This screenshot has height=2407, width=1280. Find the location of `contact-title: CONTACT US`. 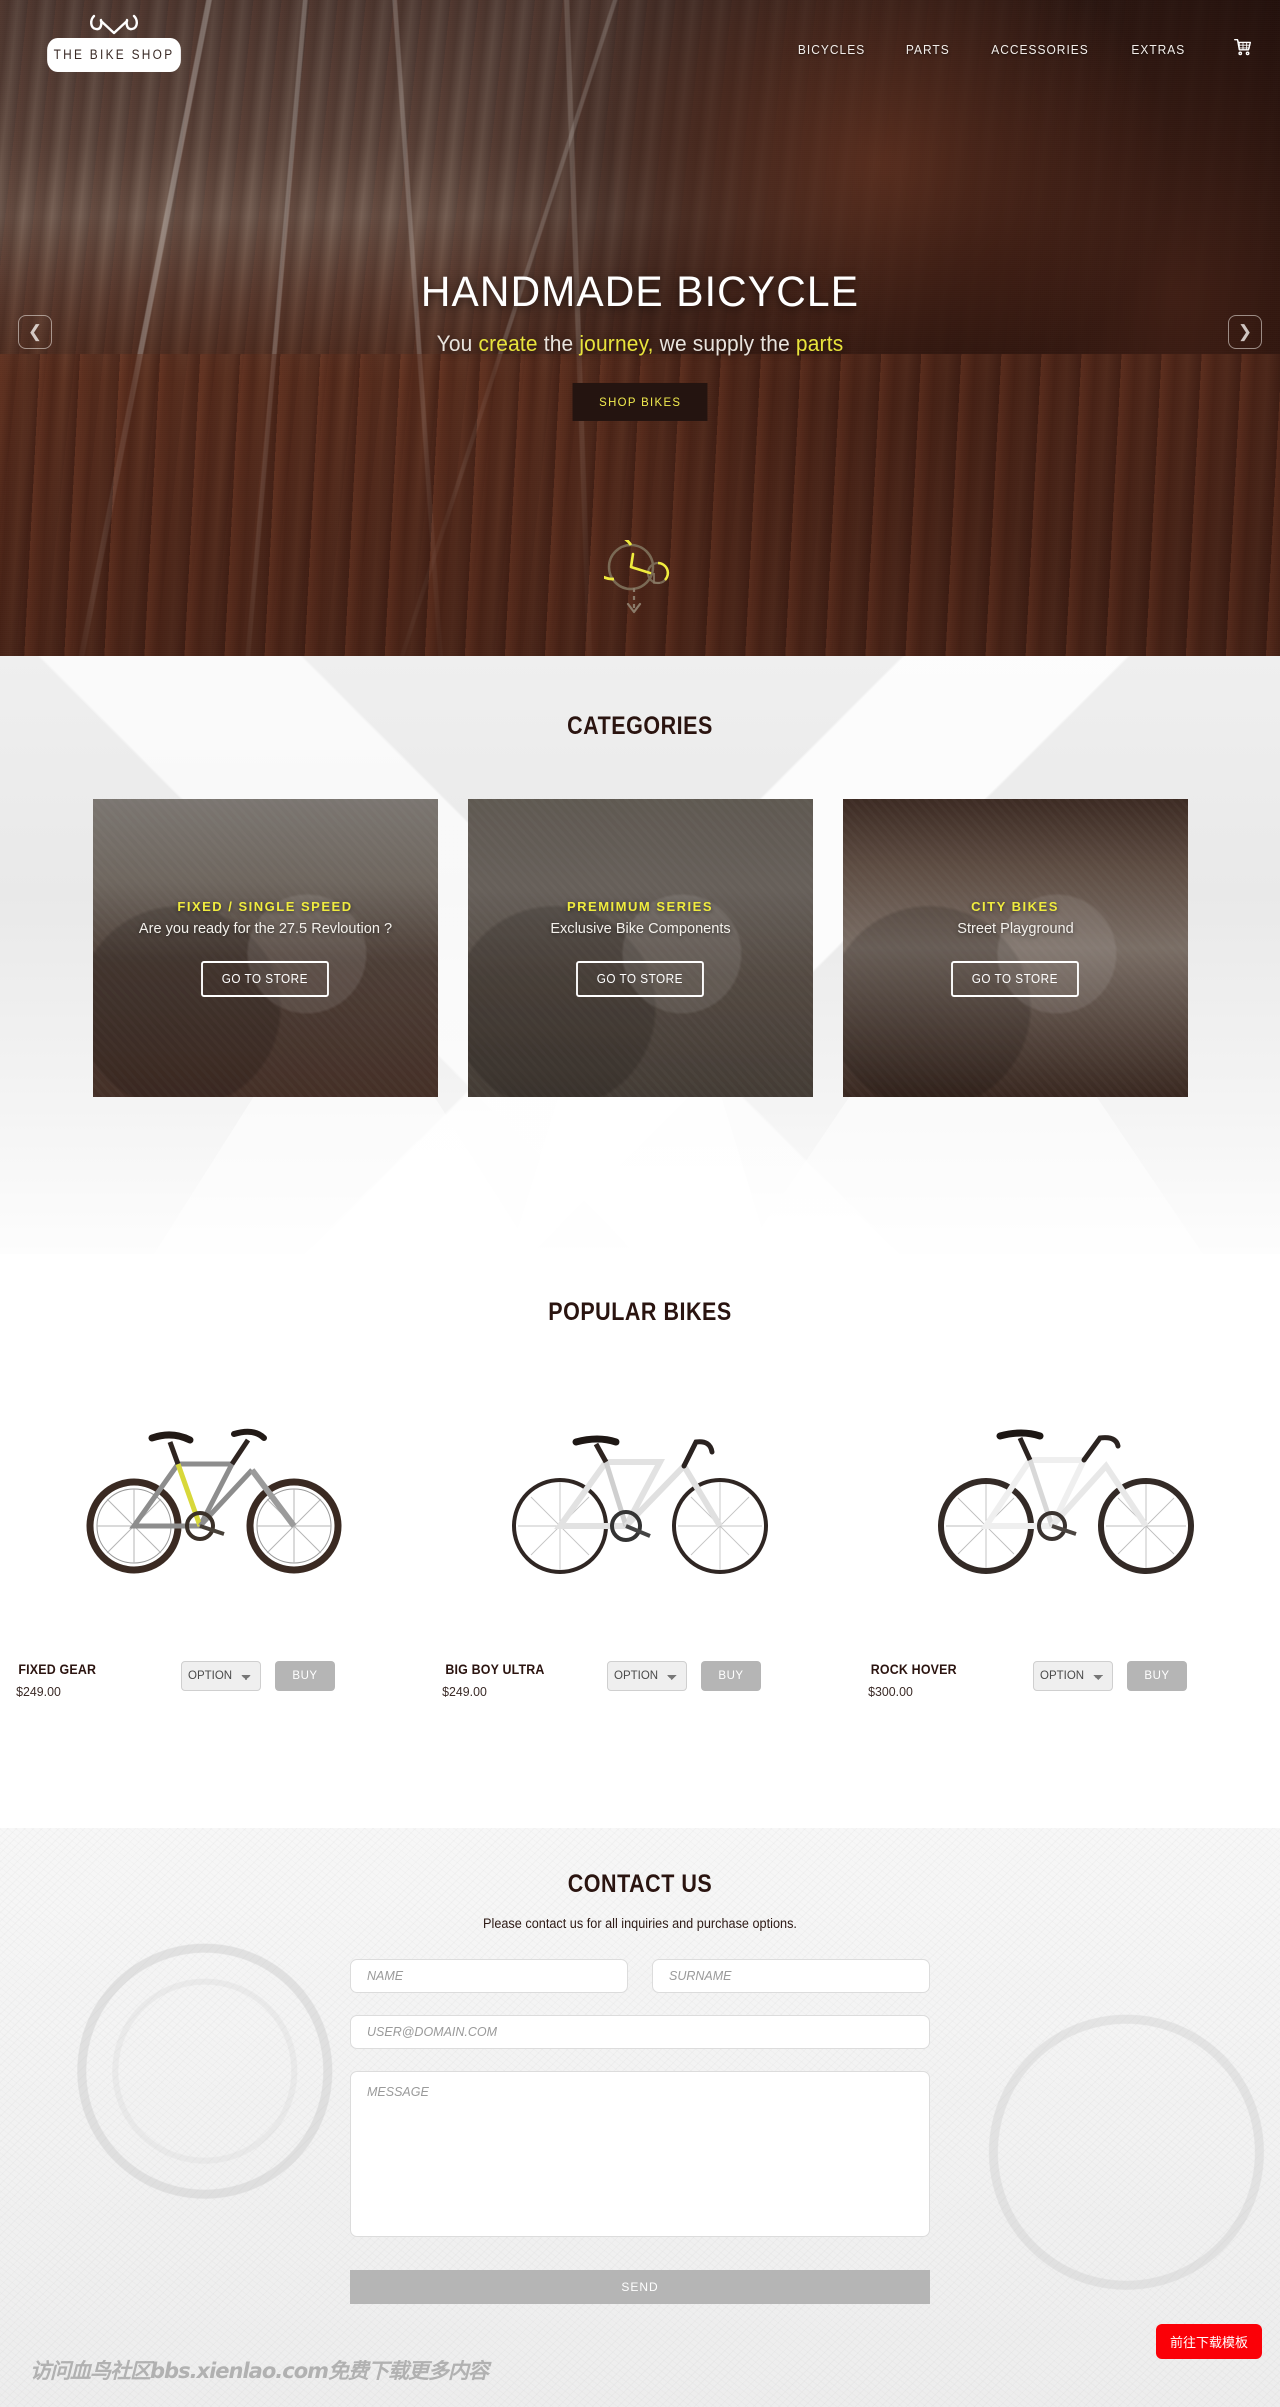

contact-title: CONTACT US is located at coordinates (640, 1884).